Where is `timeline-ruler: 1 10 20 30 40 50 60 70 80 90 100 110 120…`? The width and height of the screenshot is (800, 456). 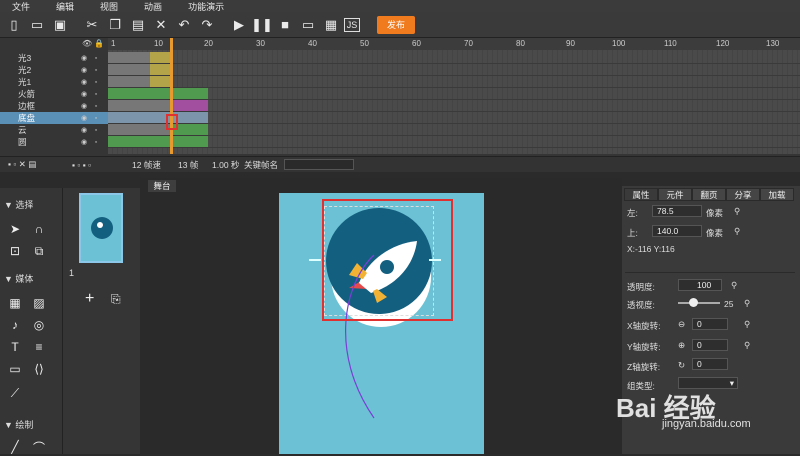 timeline-ruler: 1 10 20 30 40 50 60 70 80 90 100 110 120… is located at coordinates (454, 44).